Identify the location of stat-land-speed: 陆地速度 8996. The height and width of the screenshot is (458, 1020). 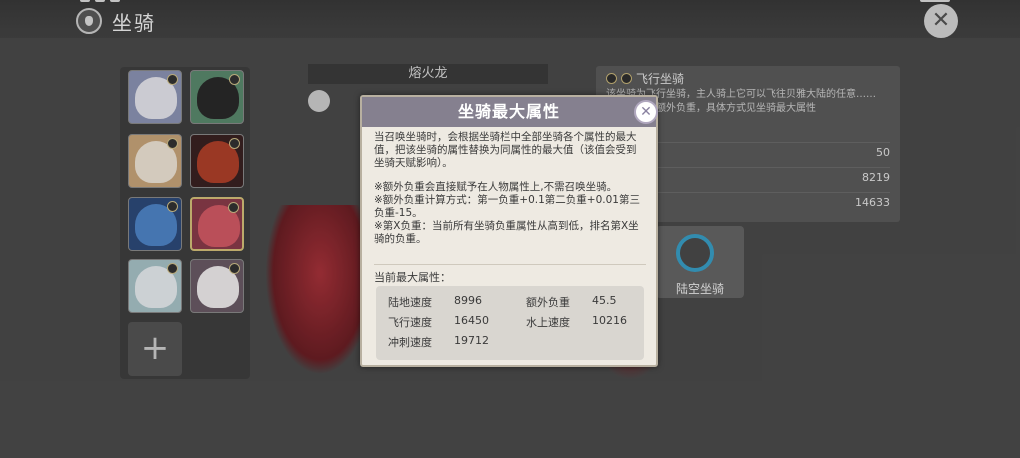
(435, 302).